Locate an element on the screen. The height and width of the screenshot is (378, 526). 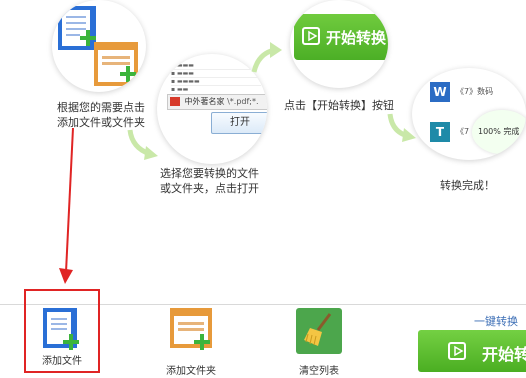
step2-caption: 选择您要转换的文件 或文件夹，点击打开 is located at coordinates (220, 181).